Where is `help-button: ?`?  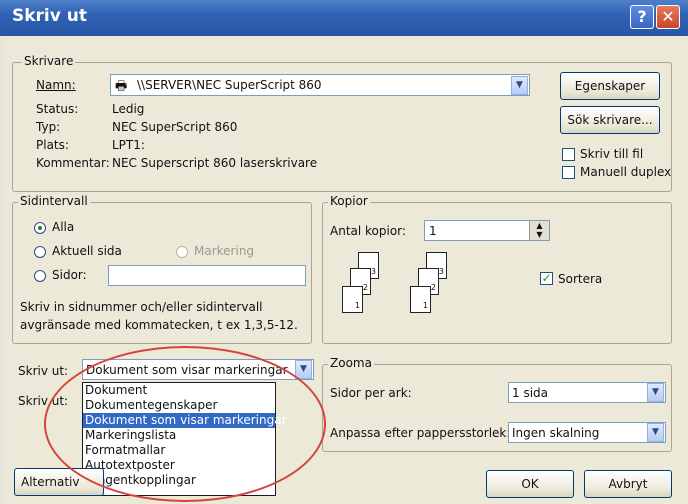 help-button: ? is located at coordinates (642, 17).